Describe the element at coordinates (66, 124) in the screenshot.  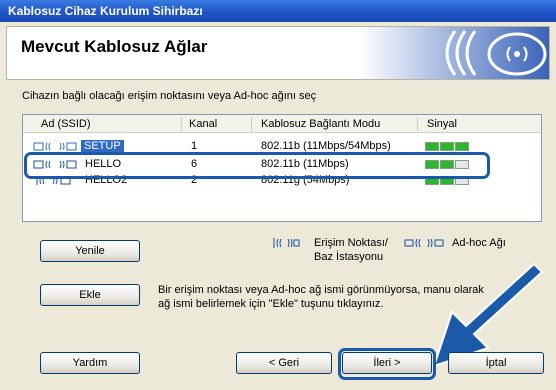
I see `column-header-ssid: Ad (SSID)` at that location.